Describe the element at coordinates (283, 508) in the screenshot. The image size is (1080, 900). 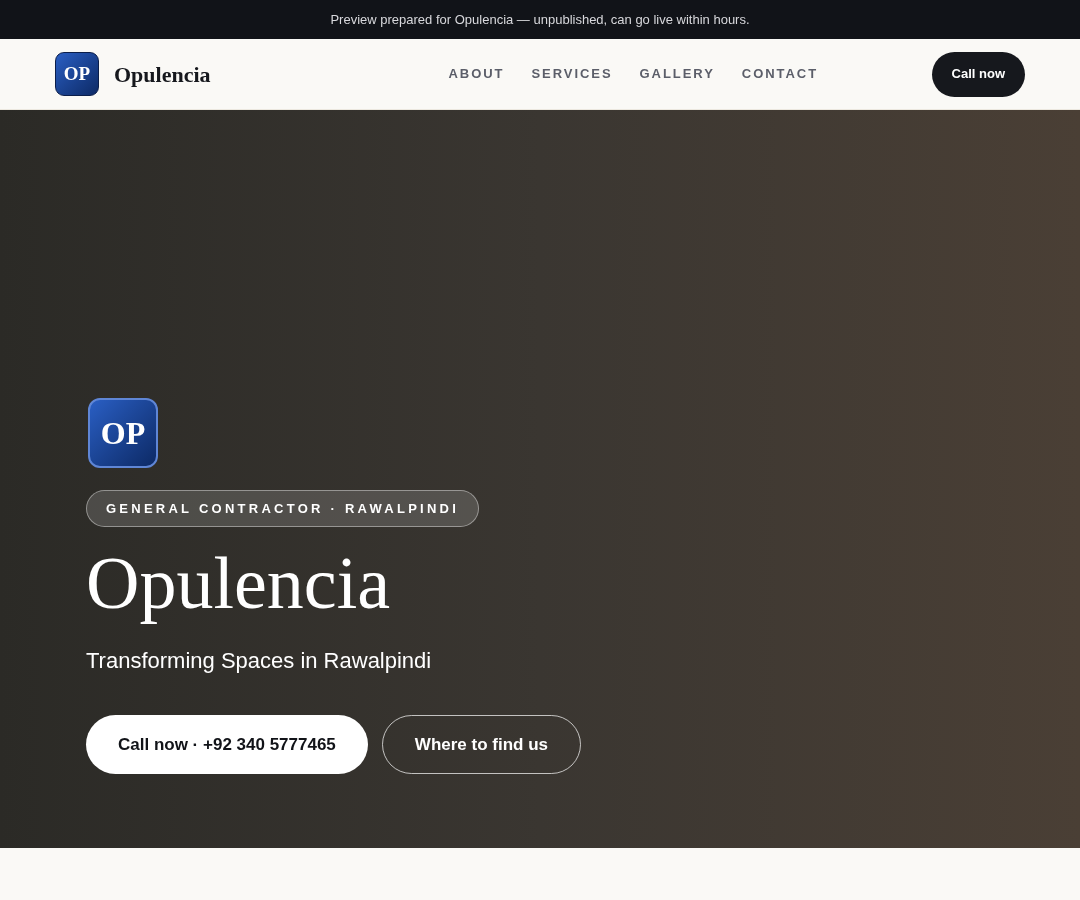
I see `tagline-pill: GENERAL CONTRACTOR · RAWALPINDI` at that location.